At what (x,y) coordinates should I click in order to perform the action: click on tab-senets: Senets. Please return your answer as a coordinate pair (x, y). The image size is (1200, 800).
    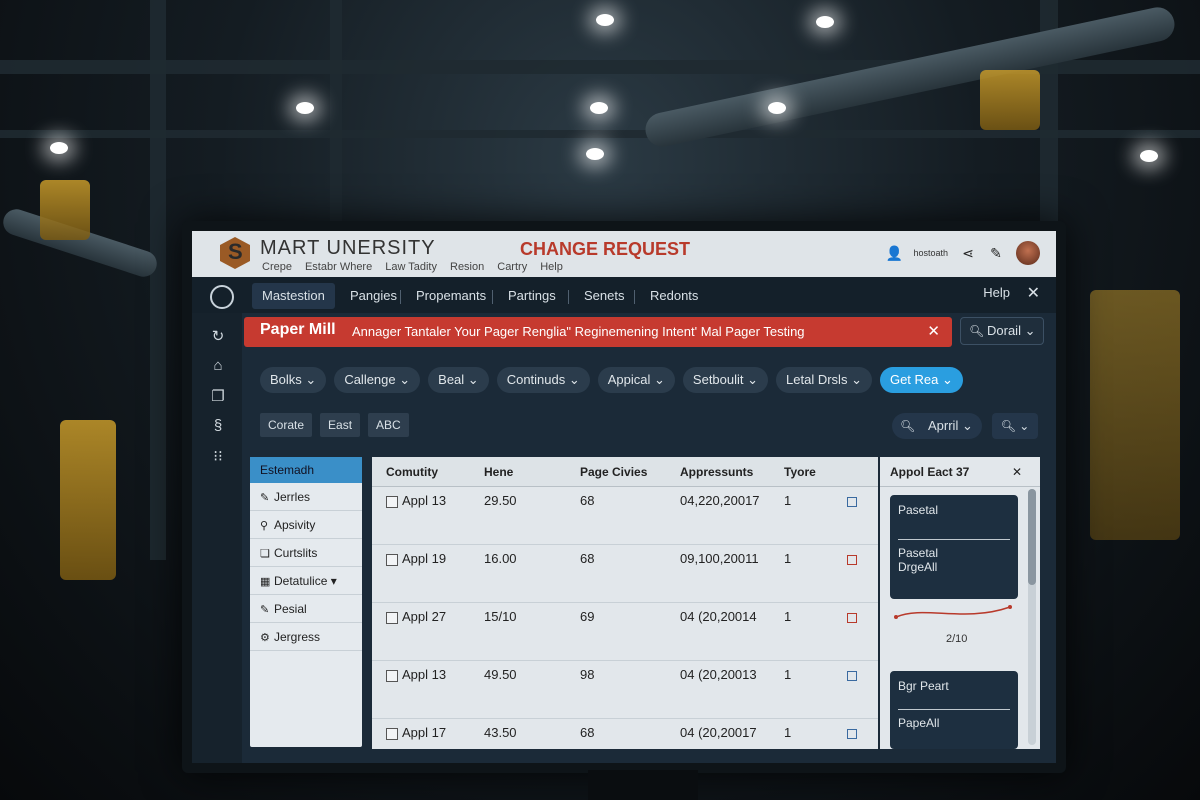
    Looking at the image, I should click on (604, 296).